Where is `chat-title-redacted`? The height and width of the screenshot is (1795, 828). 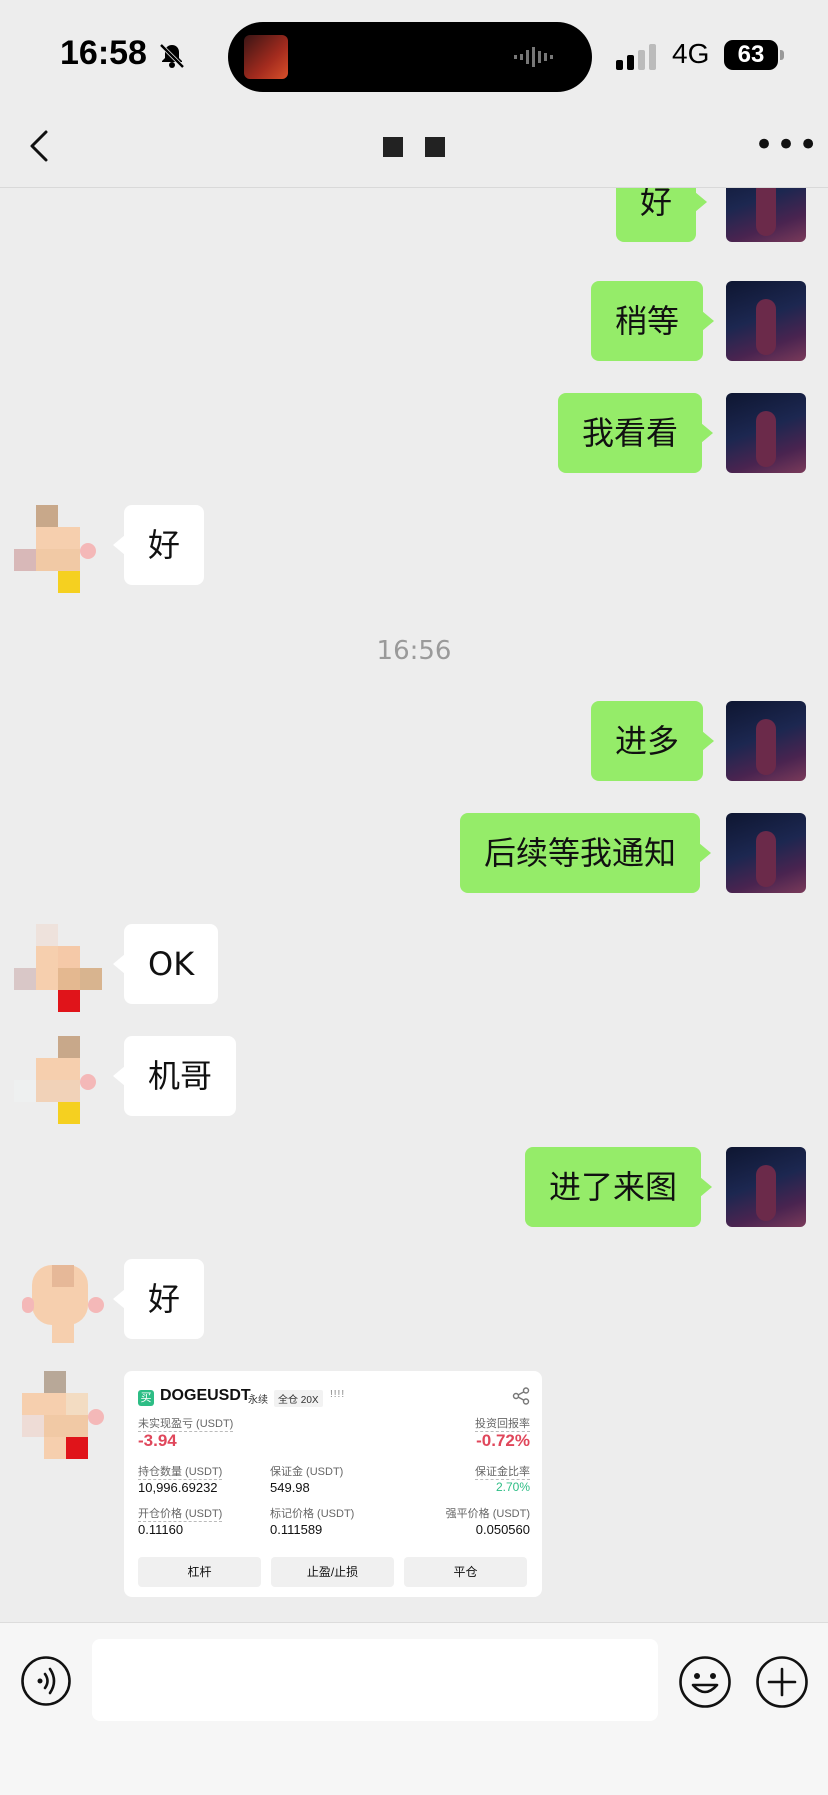 chat-title-redacted is located at coordinates (414, 147).